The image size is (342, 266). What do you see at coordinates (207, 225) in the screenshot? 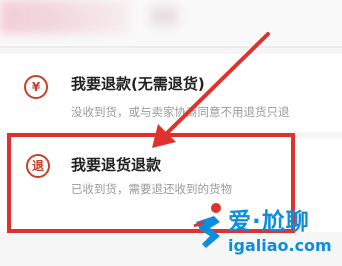
I see `runner-logo-icon` at bounding box center [207, 225].